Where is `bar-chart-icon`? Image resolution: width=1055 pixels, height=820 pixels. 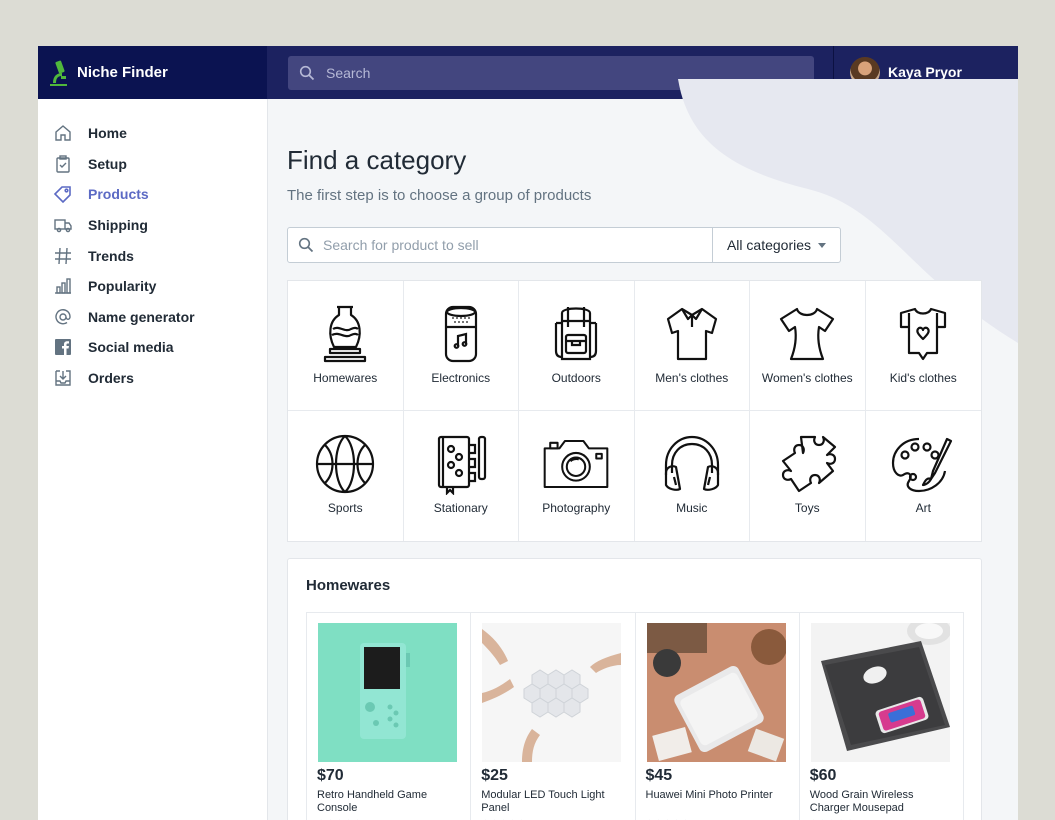
bar-chart-icon is located at coordinates (63, 286).